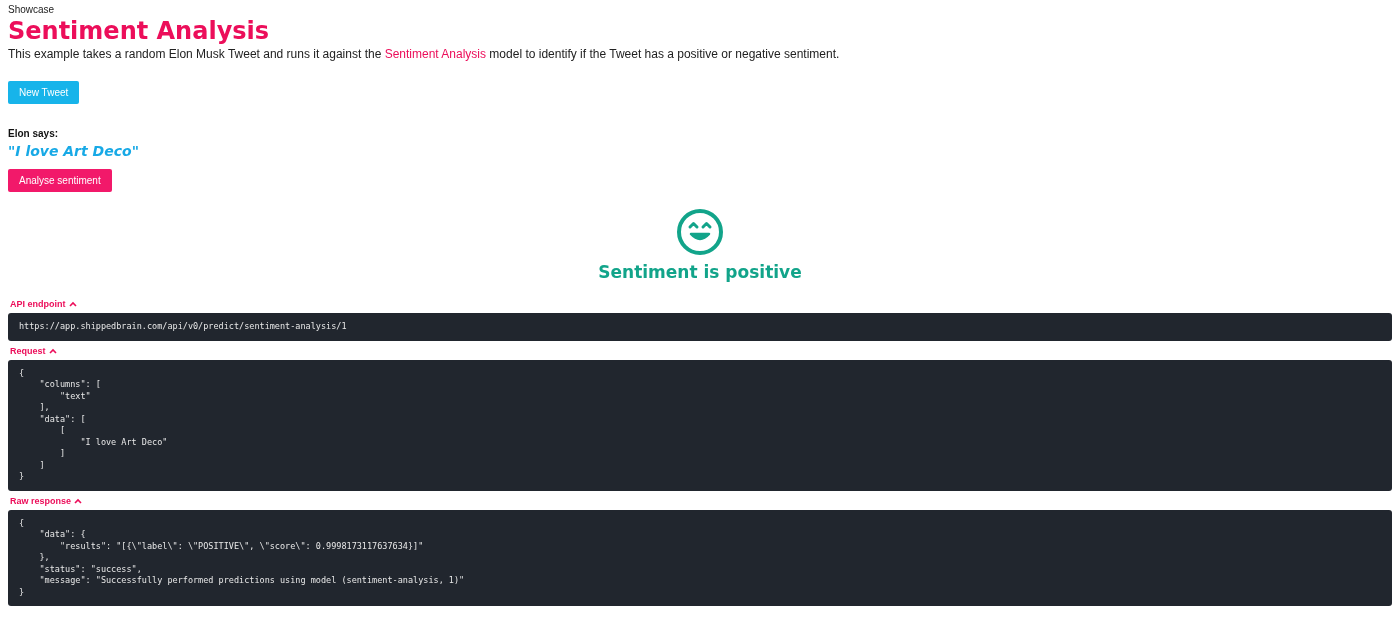  What do you see at coordinates (252, 581) in the screenshot?
I see `code-line: "message": "Successfully performed predictions using model (sentiment-analysis, 1)"` at bounding box center [252, 581].